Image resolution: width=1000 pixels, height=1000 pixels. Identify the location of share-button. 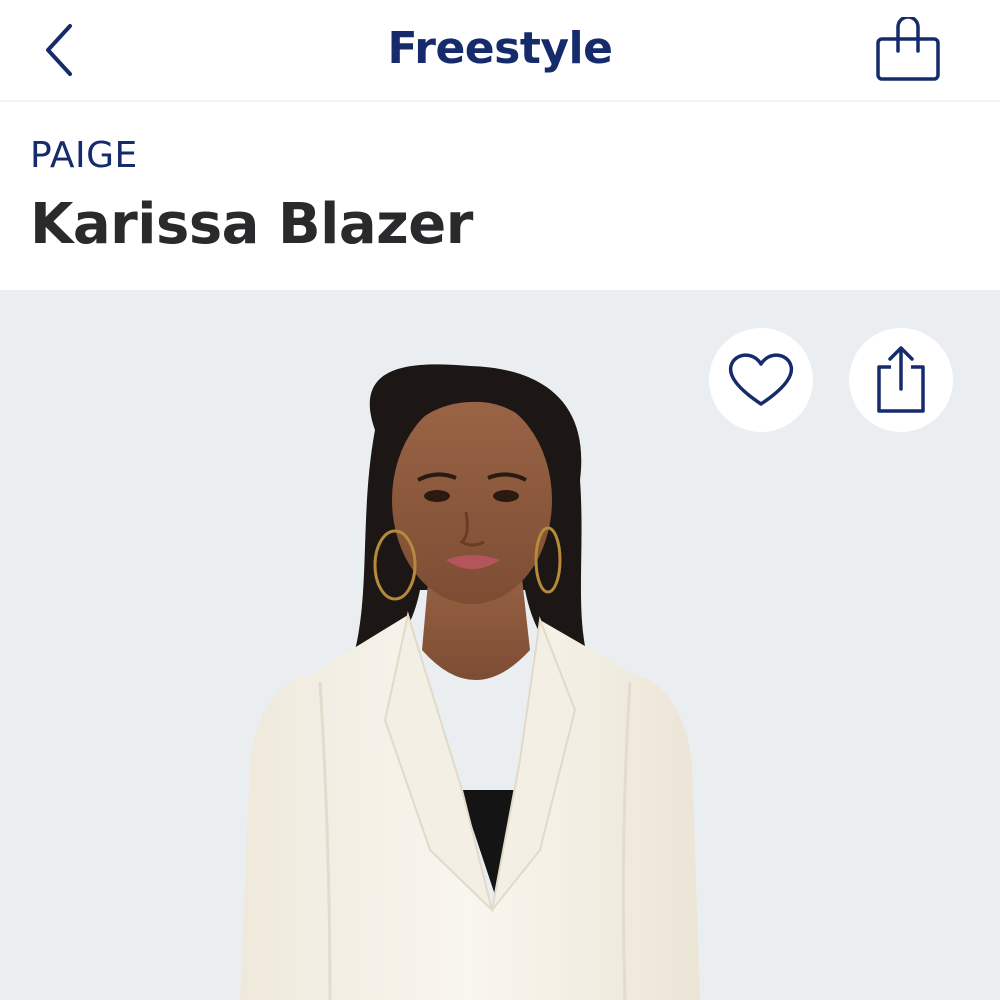
(901, 380).